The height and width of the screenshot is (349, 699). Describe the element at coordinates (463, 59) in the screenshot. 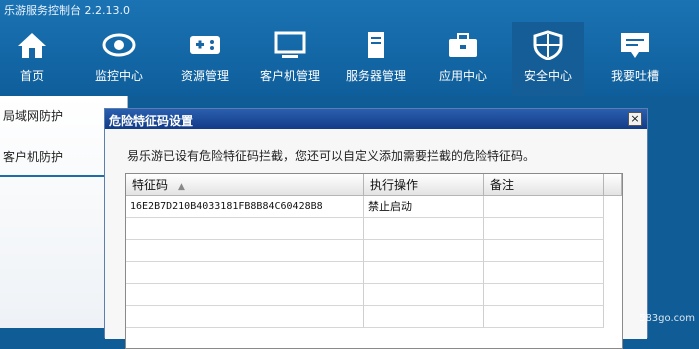

I see `nav-app-center: 应用中心` at that location.